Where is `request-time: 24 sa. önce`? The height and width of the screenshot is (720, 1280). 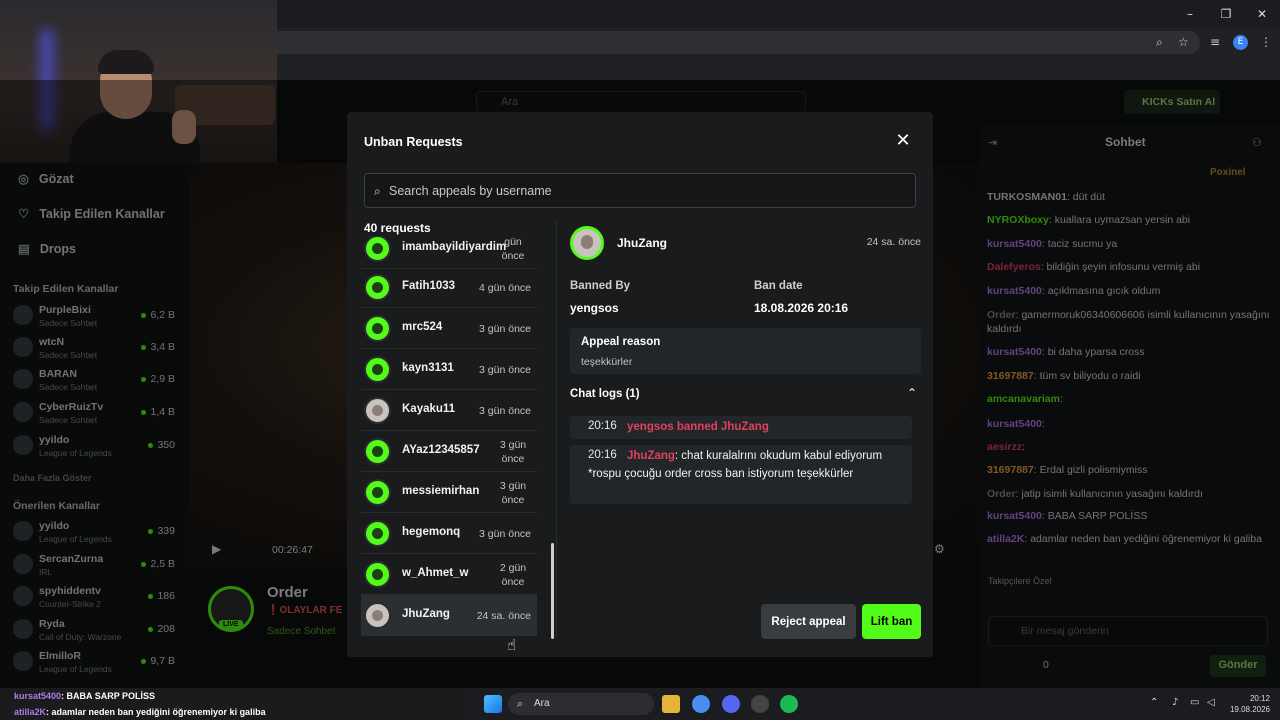
request-time: 24 sa. önce is located at coordinates (503, 616).